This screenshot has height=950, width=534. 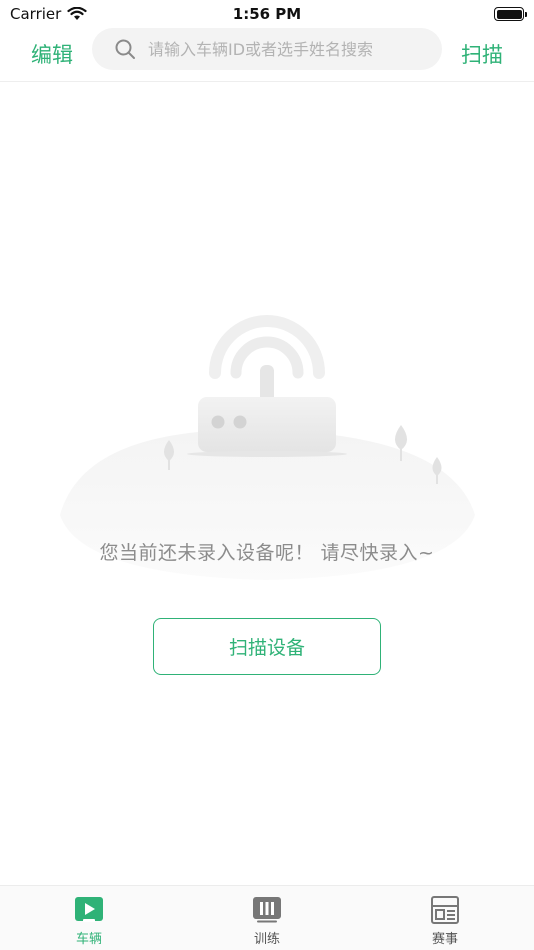 I want to click on tab-vehicles: 车辆, so click(x=89, y=918).